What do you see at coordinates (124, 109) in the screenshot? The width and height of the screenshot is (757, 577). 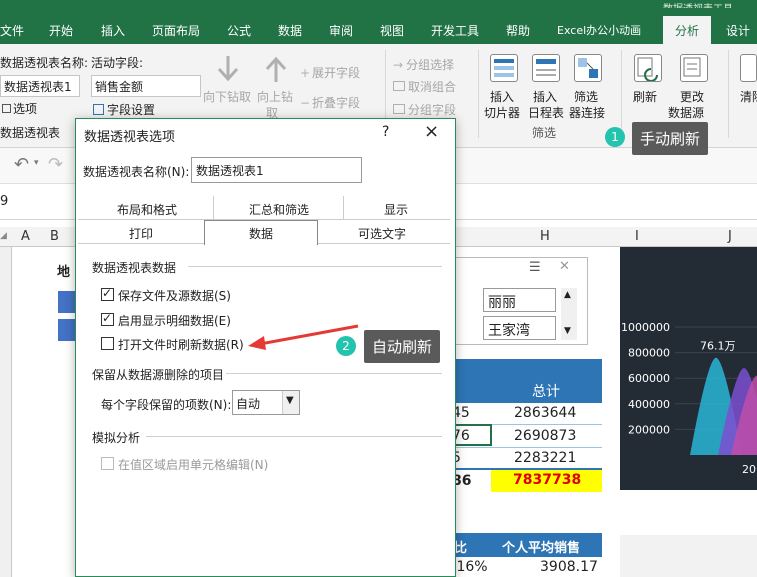 I see `field-settings-button: 字段设置` at bounding box center [124, 109].